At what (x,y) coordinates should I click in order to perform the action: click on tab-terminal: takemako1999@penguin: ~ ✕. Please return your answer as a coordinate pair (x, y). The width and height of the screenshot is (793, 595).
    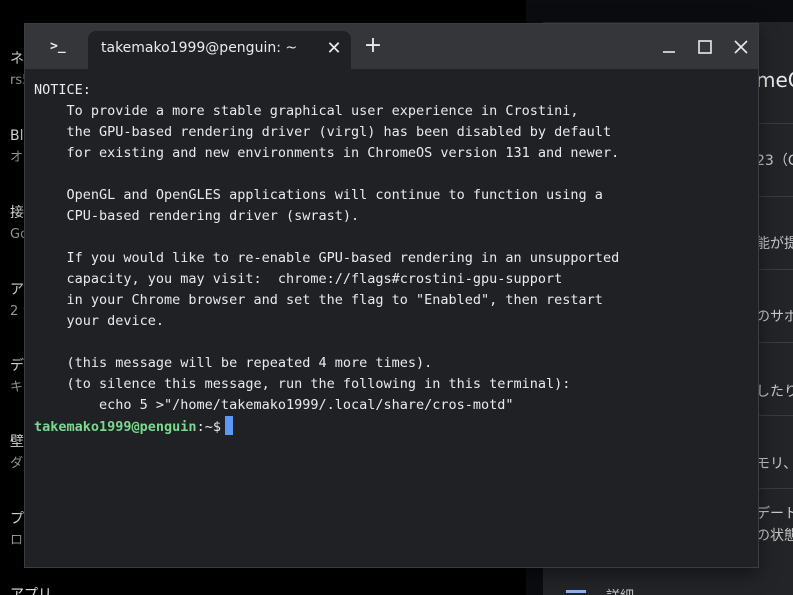
    Looking at the image, I should click on (219, 50).